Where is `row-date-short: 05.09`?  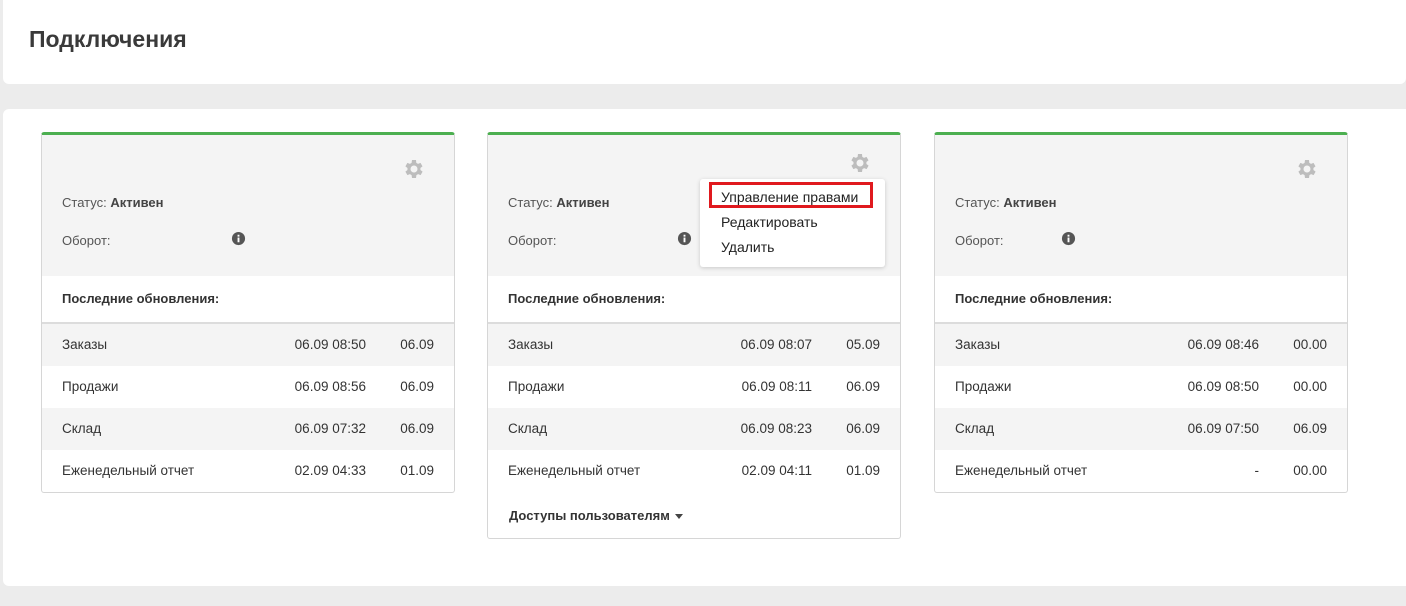 row-date-short: 05.09 is located at coordinates (863, 344).